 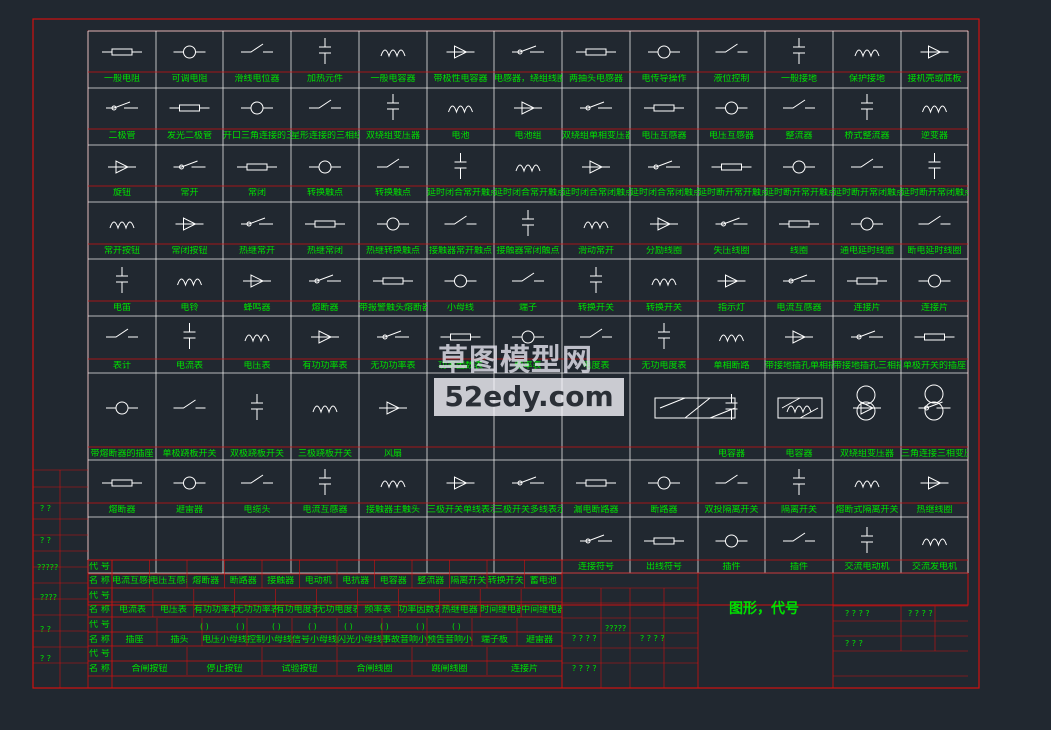 What do you see at coordinates (934, 454) in the screenshot?
I see `symbol-label: 三角连接三相变压器` at bounding box center [934, 454].